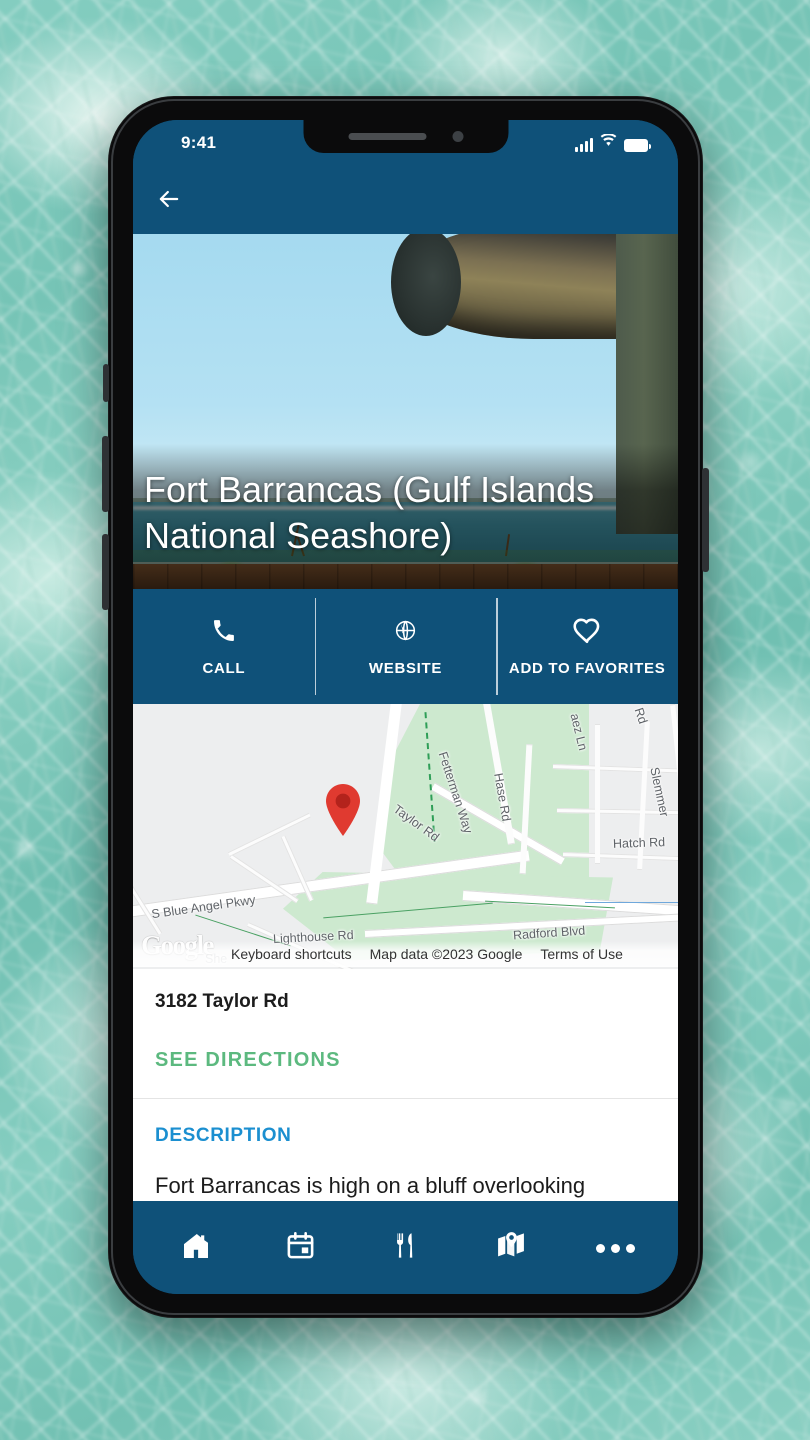  What do you see at coordinates (584, 145) in the screenshot?
I see `signal-bars-icon` at bounding box center [584, 145].